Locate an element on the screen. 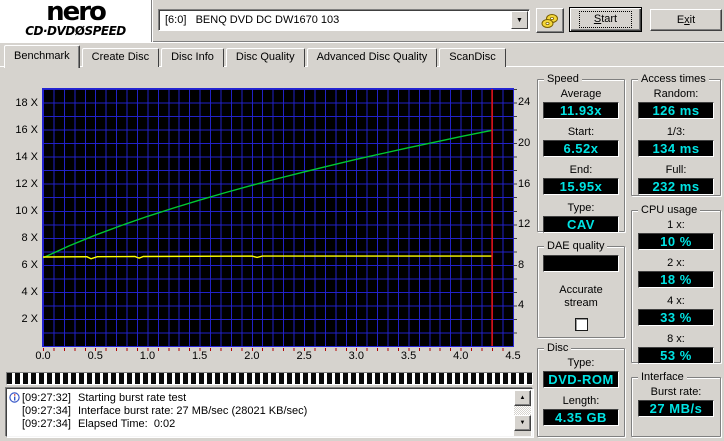 This screenshot has height=441, width=724. scroll-up-button: ▲ is located at coordinates (522, 398).